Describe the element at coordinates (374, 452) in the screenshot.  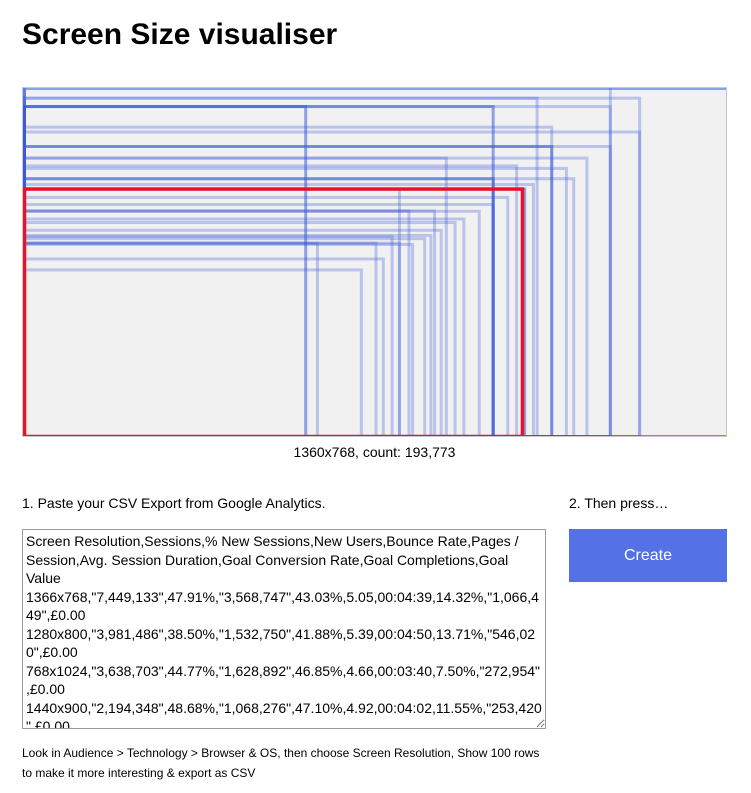
I see `hover-size-readout: 1360x768, count: 193,773` at that location.